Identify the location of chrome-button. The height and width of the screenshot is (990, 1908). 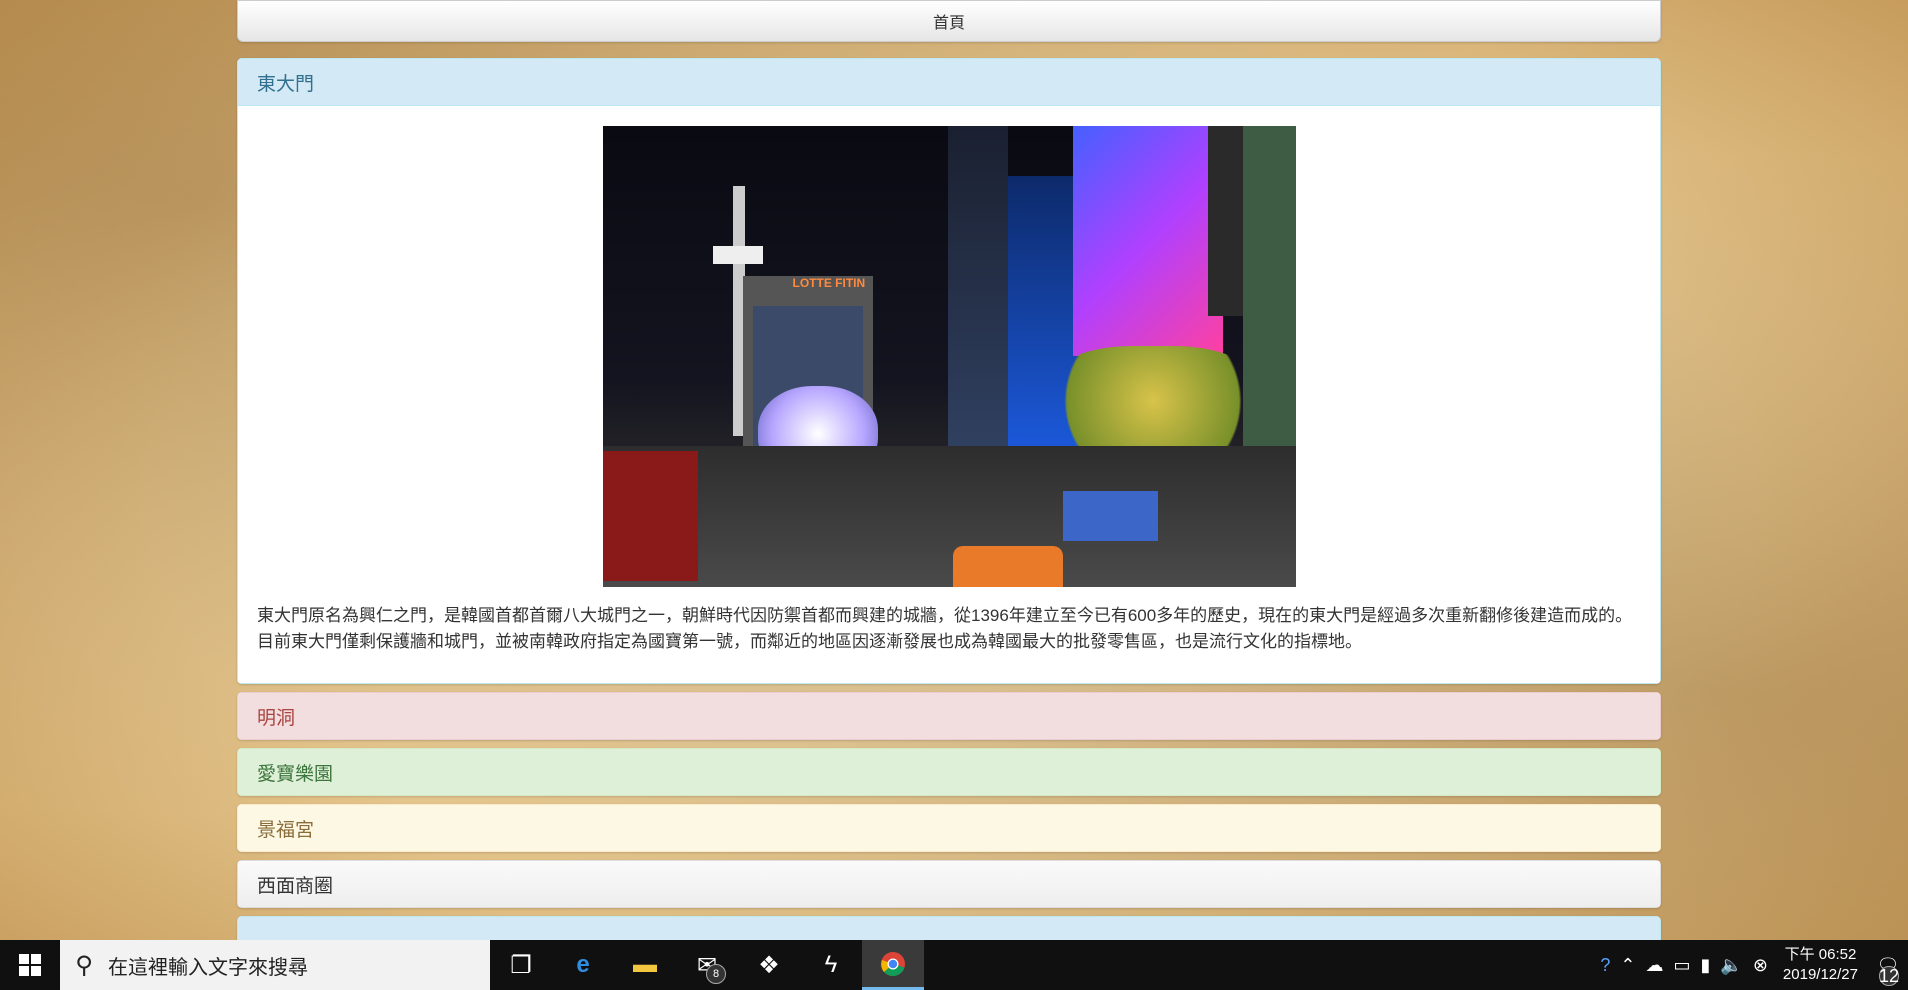
(893, 965).